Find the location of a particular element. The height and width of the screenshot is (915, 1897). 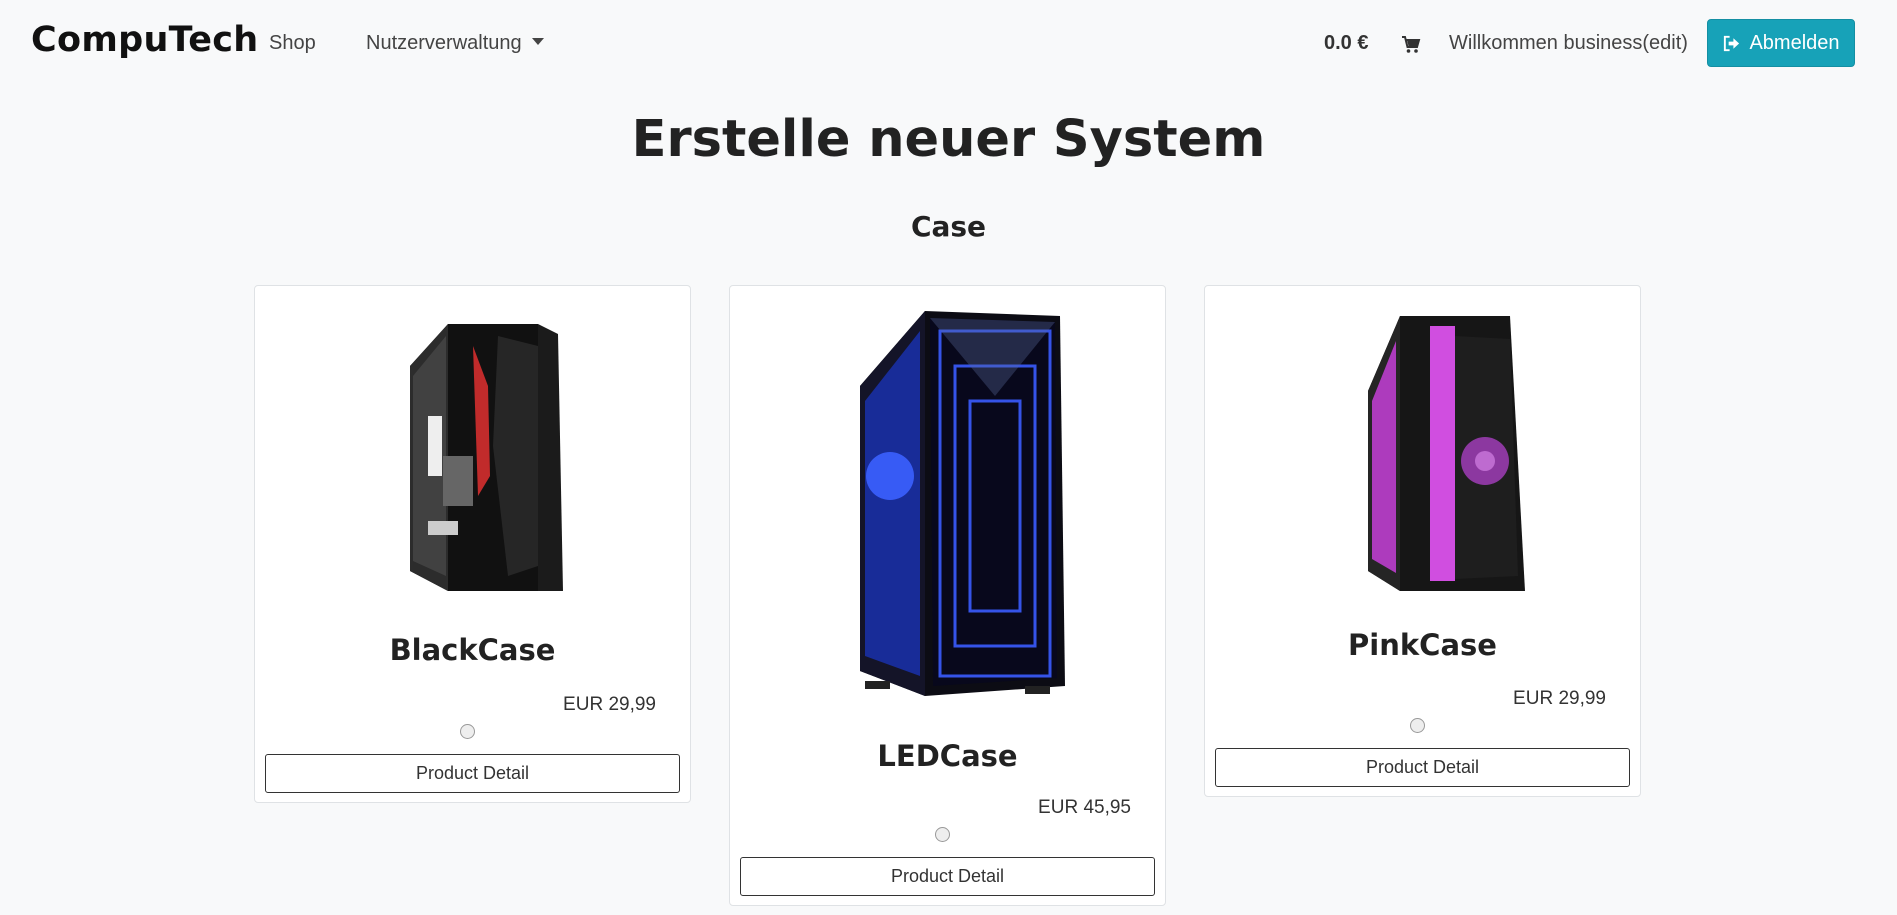

shopping-cart-icon is located at coordinates (1411, 45).